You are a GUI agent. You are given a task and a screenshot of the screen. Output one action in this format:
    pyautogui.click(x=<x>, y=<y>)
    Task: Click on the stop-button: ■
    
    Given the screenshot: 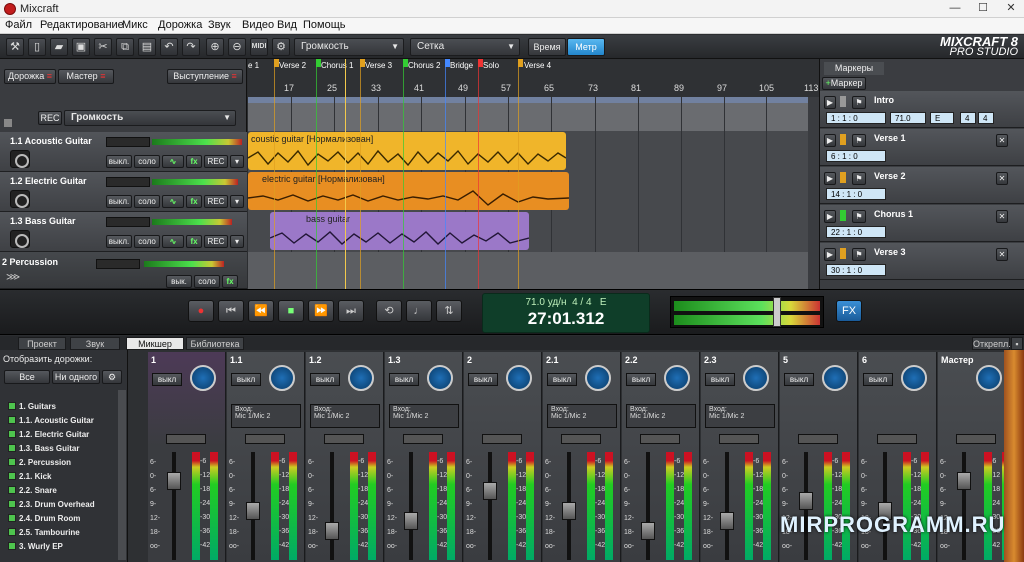 What is the action you would take?
    pyautogui.click(x=291, y=311)
    